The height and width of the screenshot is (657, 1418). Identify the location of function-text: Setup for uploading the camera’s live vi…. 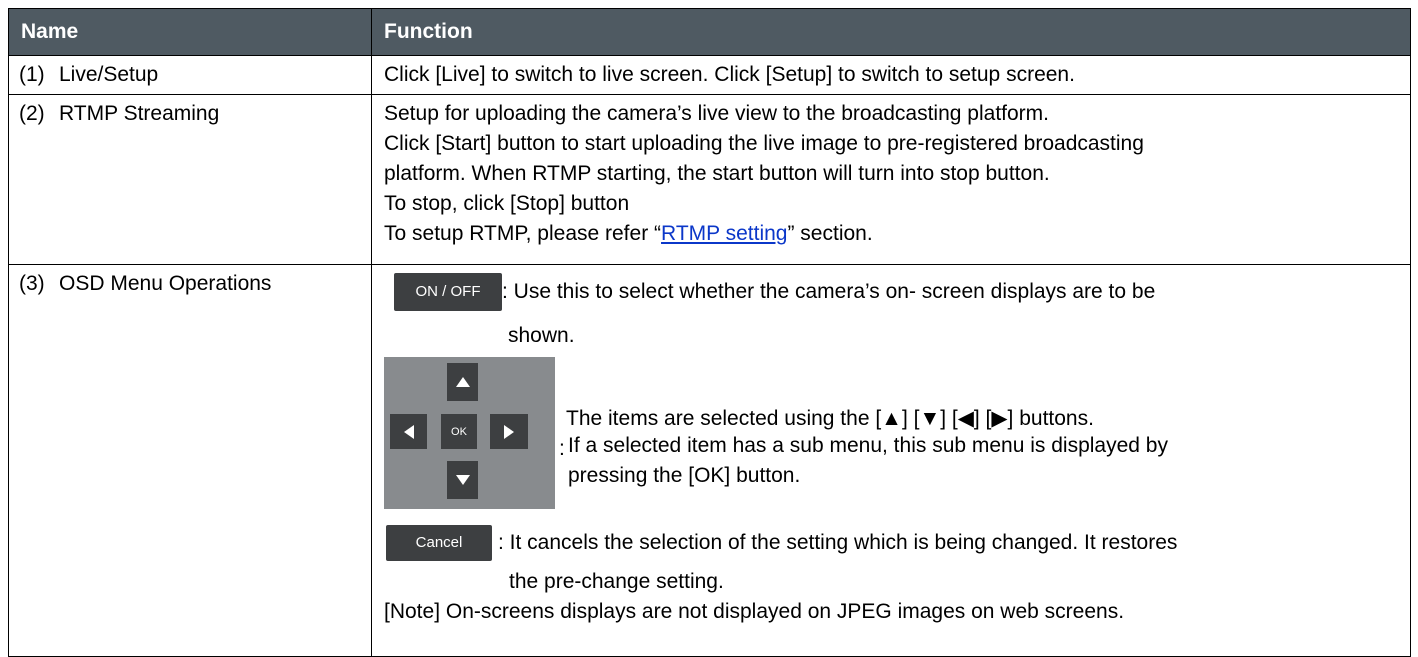
(716, 113).